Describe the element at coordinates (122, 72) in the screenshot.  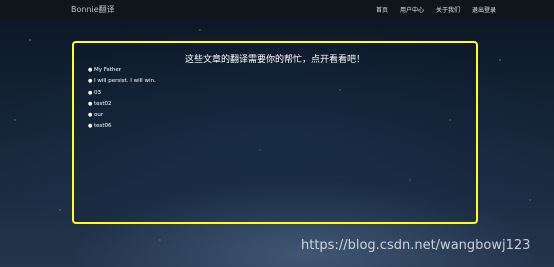
I see `list-item: ● My Father` at that location.